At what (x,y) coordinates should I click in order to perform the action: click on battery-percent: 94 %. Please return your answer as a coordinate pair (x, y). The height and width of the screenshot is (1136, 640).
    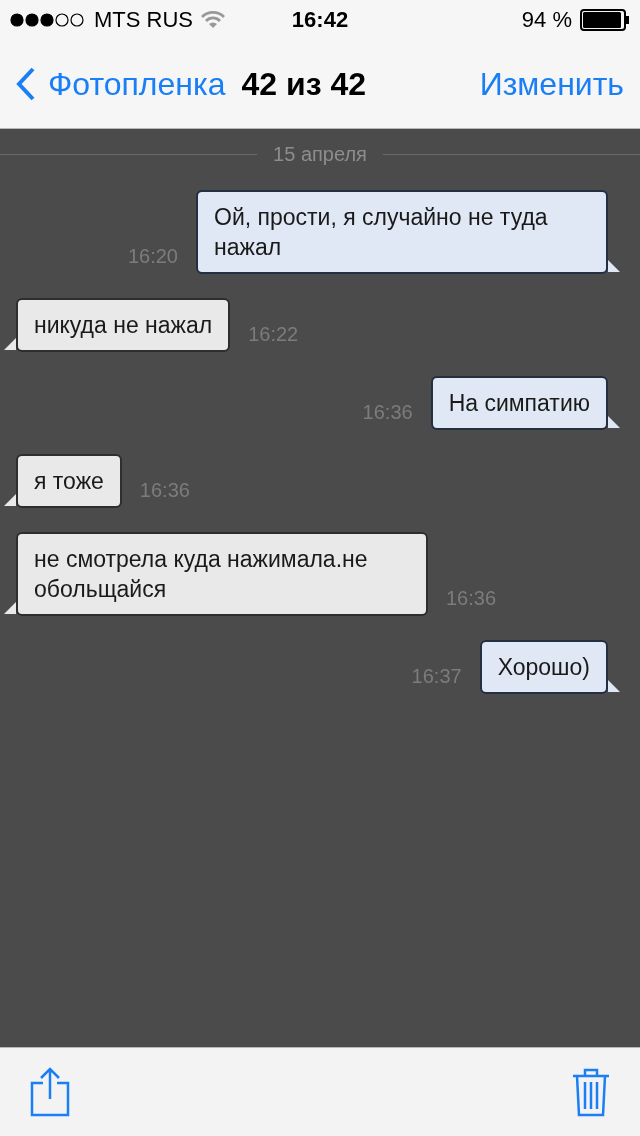
    Looking at the image, I should click on (546, 20).